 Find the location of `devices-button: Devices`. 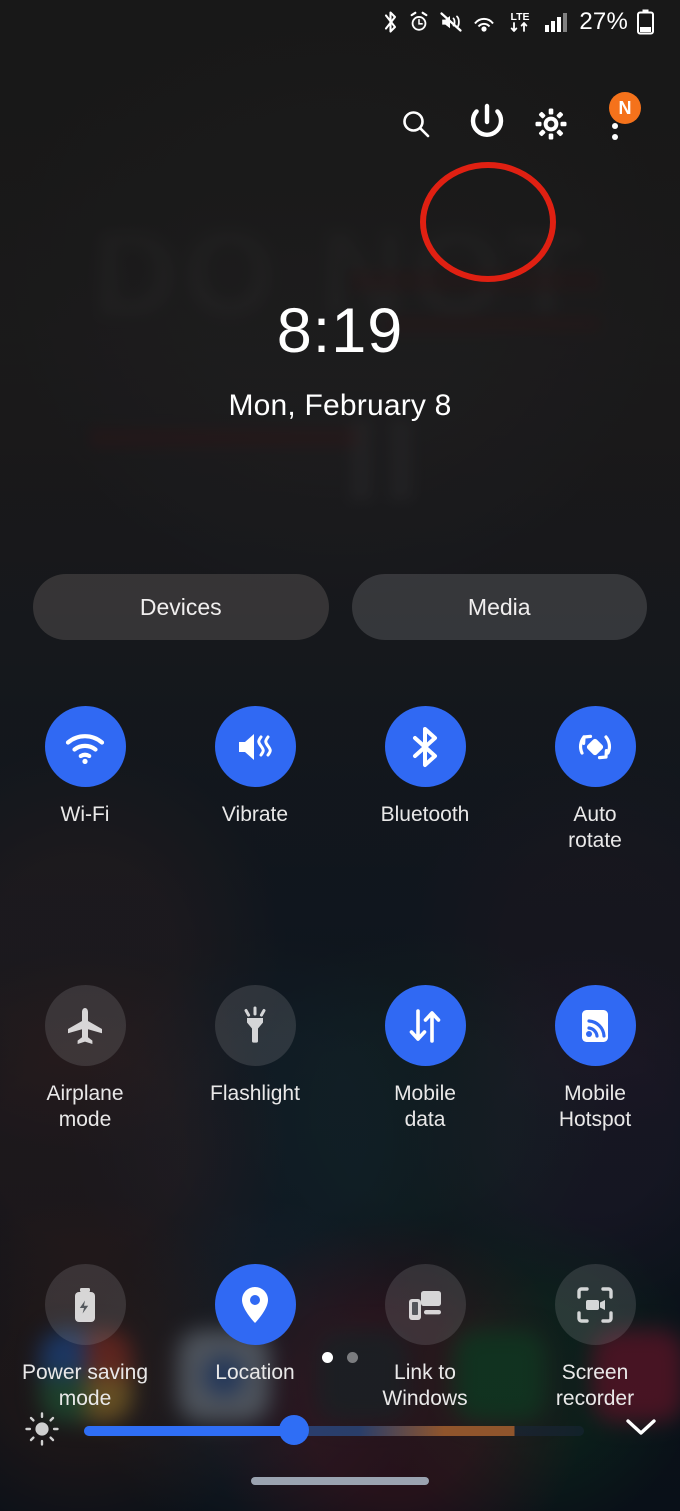

devices-button: Devices is located at coordinates (181, 607).